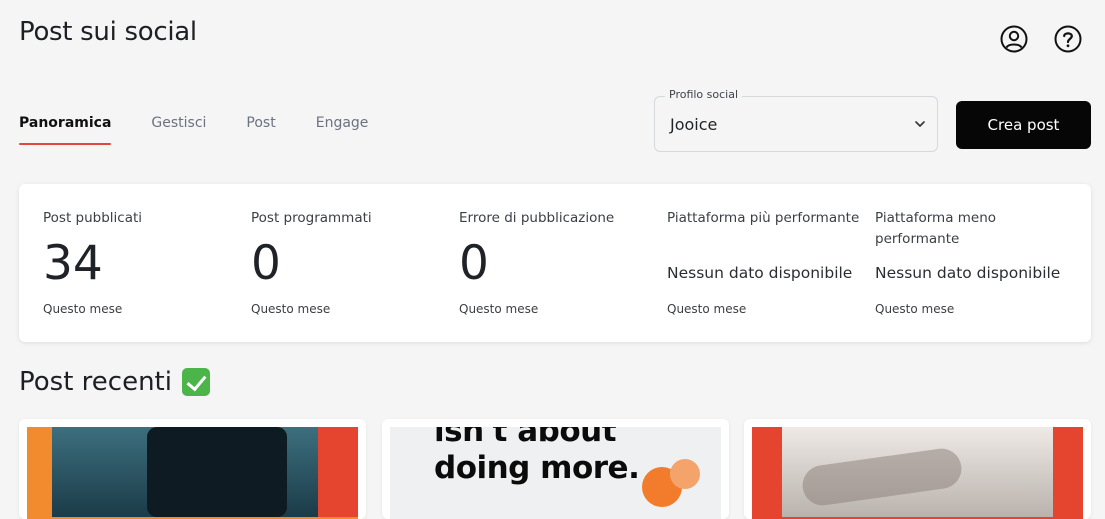 This screenshot has width=1105, height=519. Describe the element at coordinates (694, 124) in the screenshot. I see `profile-select-value: Jooice` at that location.